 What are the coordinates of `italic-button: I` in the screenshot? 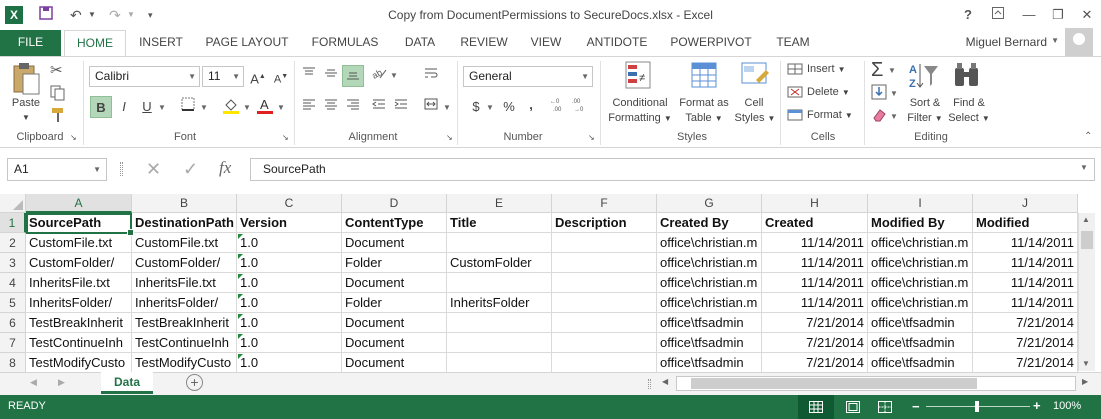 It's located at (124, 107).